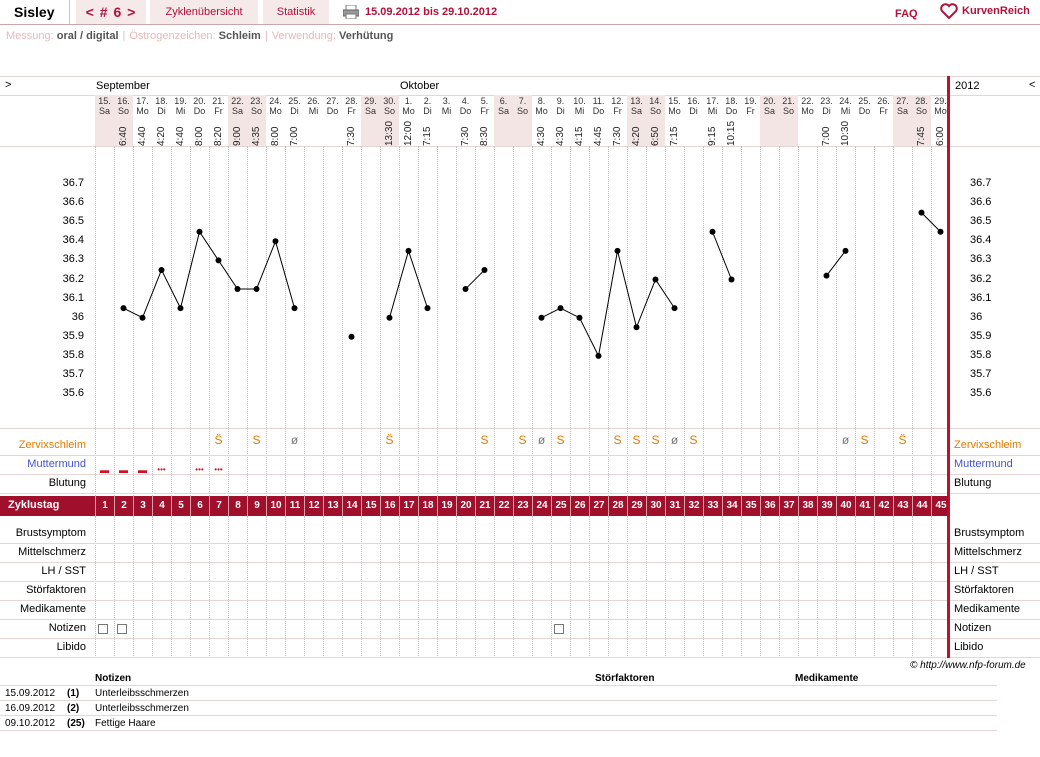 This screenshot has height=757, width=1040. I want to click on cycle-day-number: 10, so click(275, 506).